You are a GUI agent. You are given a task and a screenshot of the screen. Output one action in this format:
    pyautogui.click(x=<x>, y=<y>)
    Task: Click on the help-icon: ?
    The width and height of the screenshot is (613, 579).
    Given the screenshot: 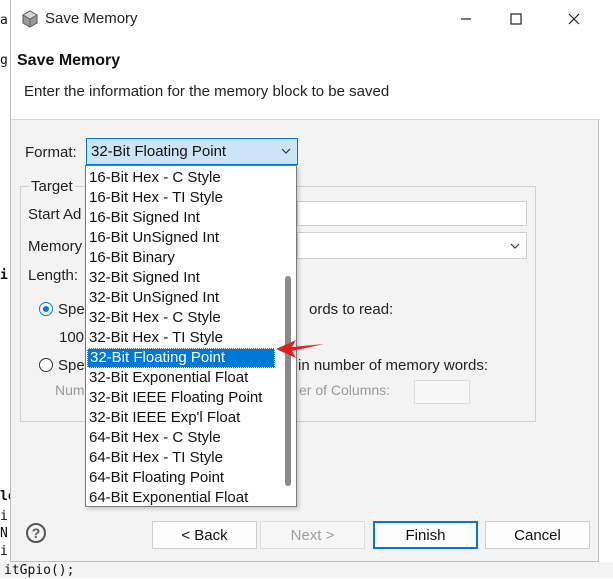 What is the action you would take?
    pyautogui.click(x=36, y=533)
    